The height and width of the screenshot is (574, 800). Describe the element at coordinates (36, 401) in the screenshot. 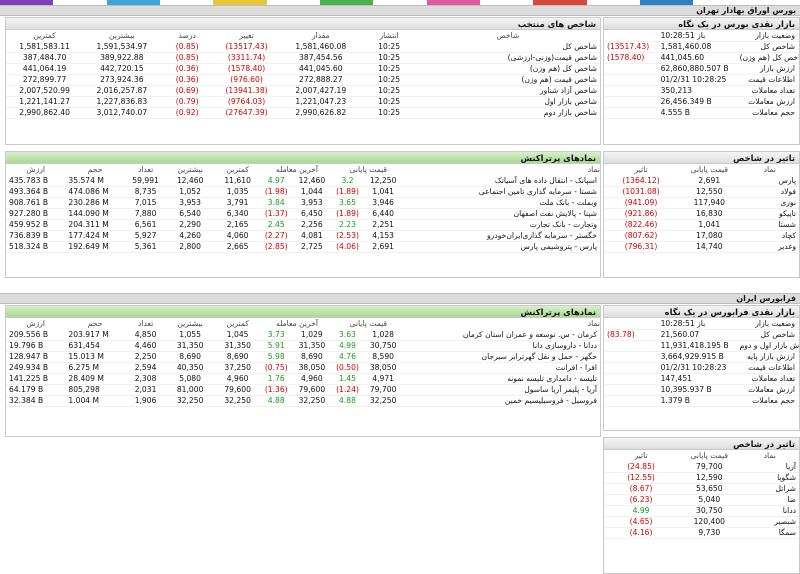

I see `top-val: 32.384 B` at that location.